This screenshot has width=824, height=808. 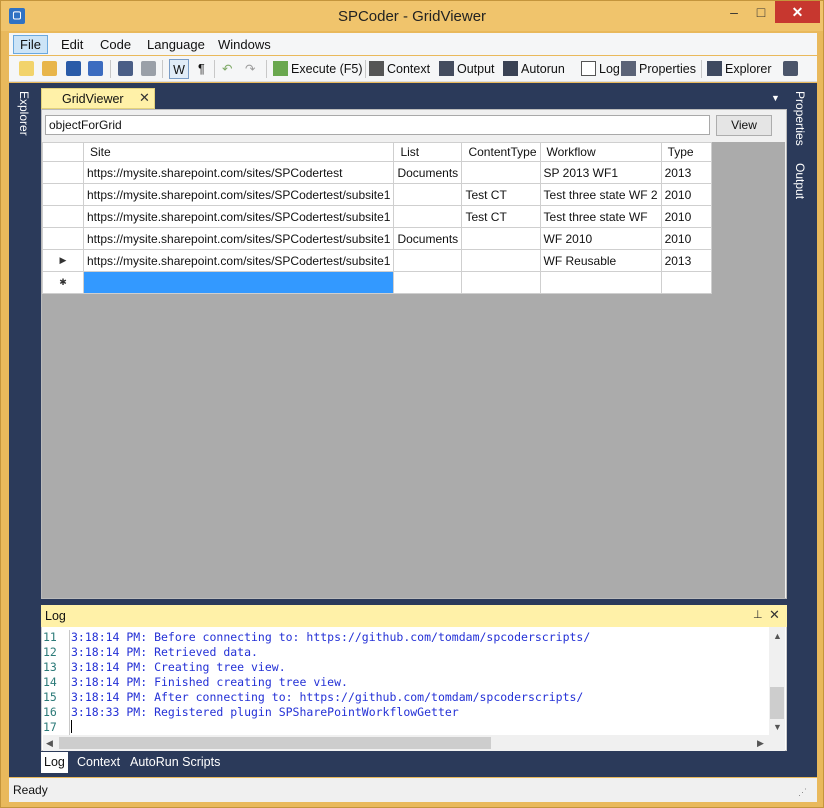 I want to click on column-header-type: Type, so click(x=686, y=152).